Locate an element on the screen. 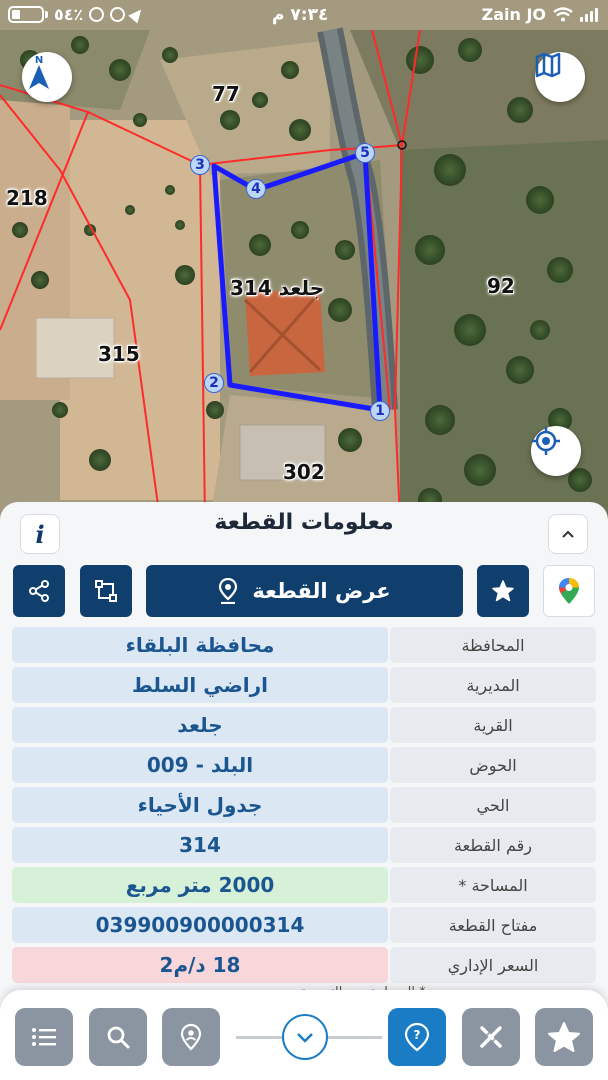  field-value: جدول الأحياء is located at coordinates (200, 805).